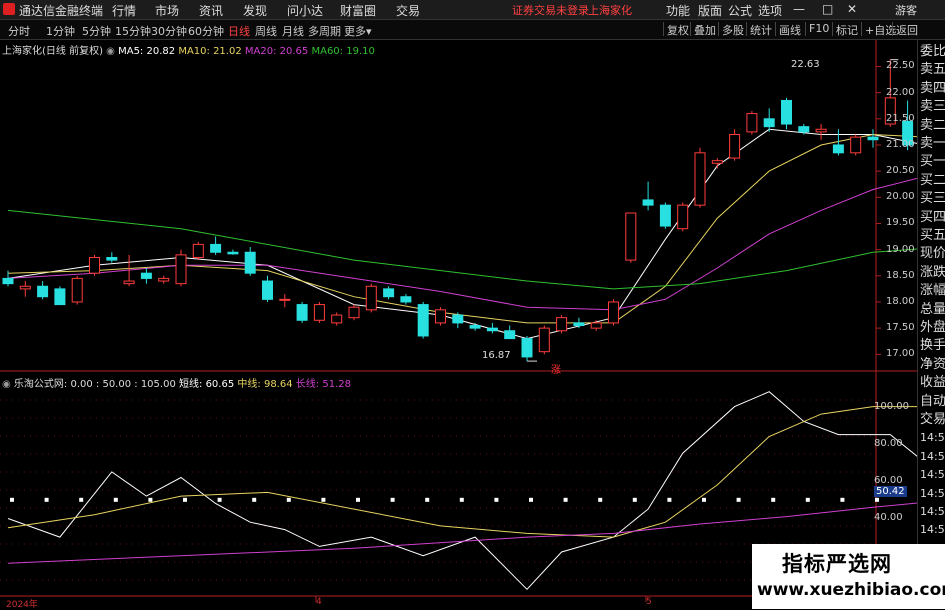 The width and height of the screenshot is (945, 610). Describe the element at coordinates (932, 291) in the screenshot. I see `sidebar-item: 涨幅` at that location.